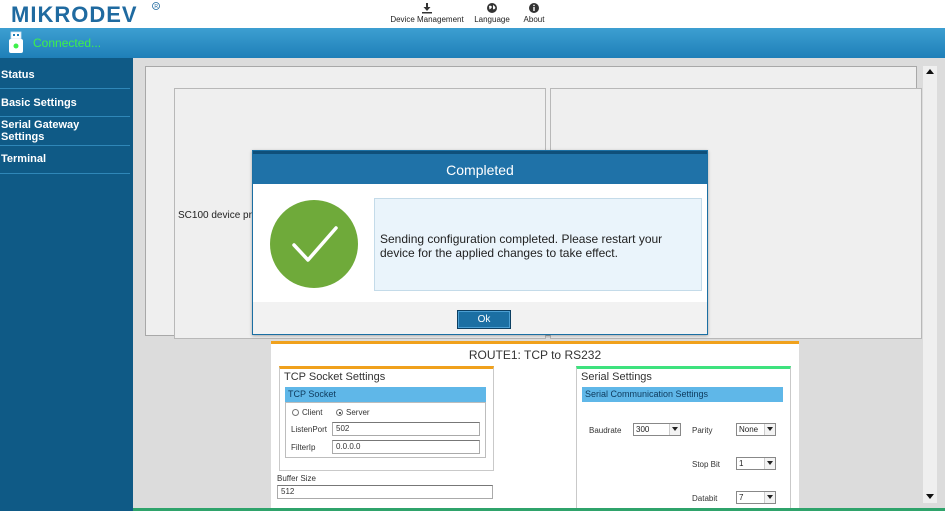  What do you see at coordinates (23, 137) in the screenshot?
I see `sidebar-item-label: Settings` at bounding box center [23, 137].